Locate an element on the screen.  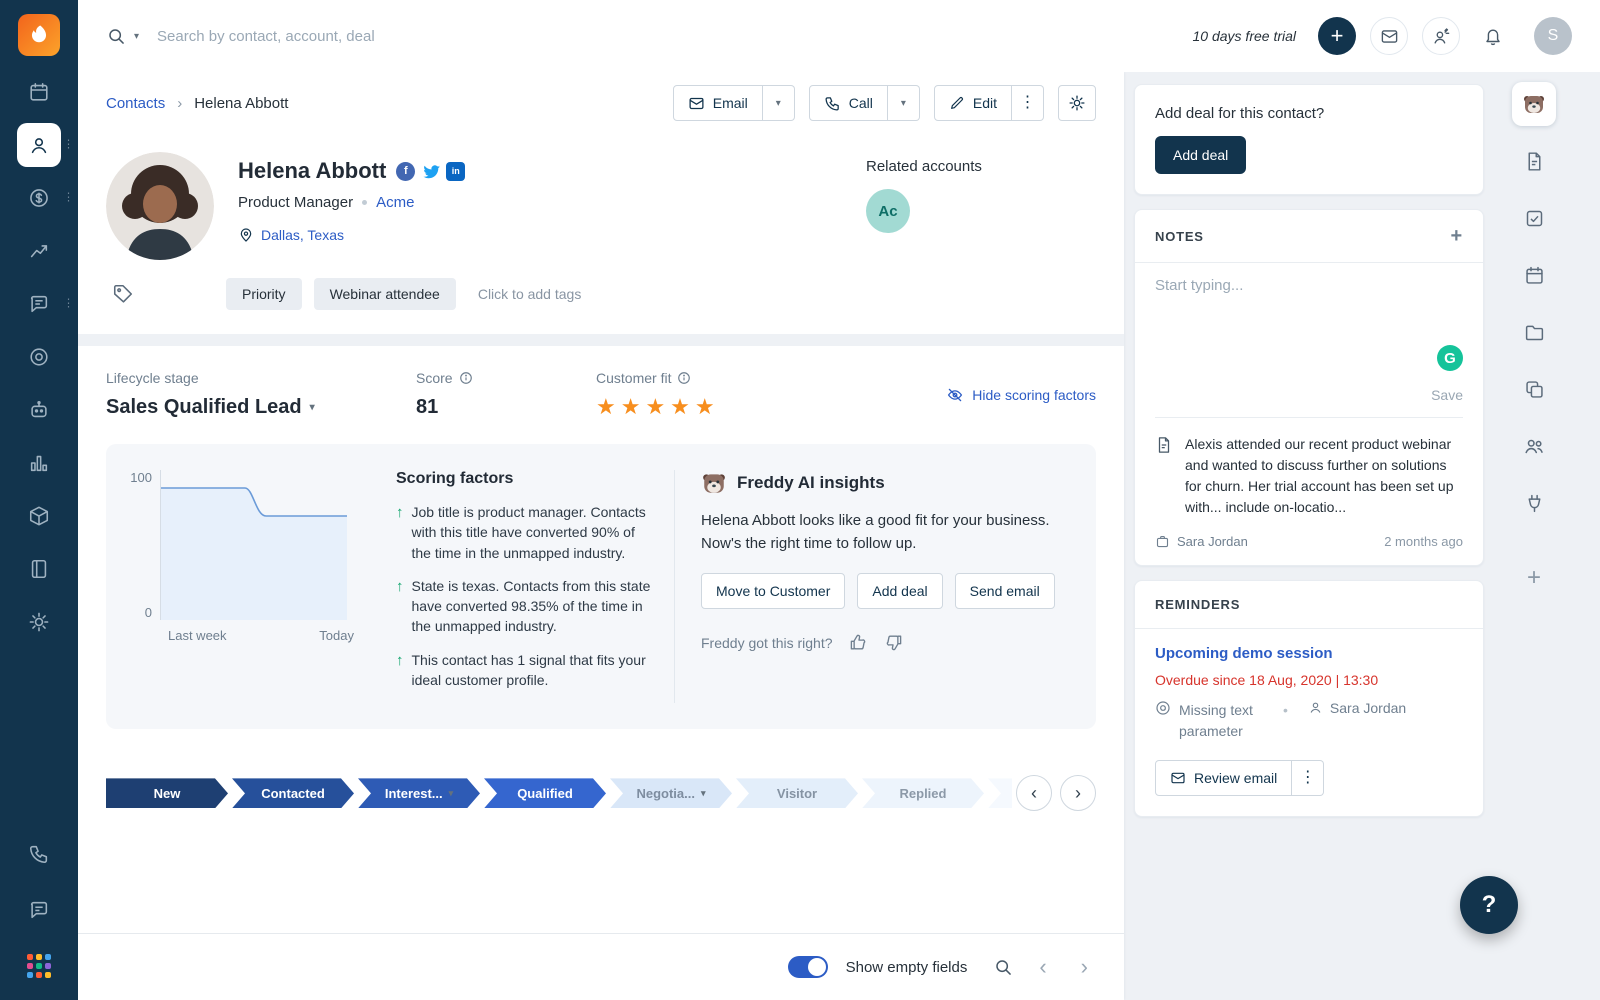
call-dropdown-caret: ▾ is located at coordinates (903, 103).